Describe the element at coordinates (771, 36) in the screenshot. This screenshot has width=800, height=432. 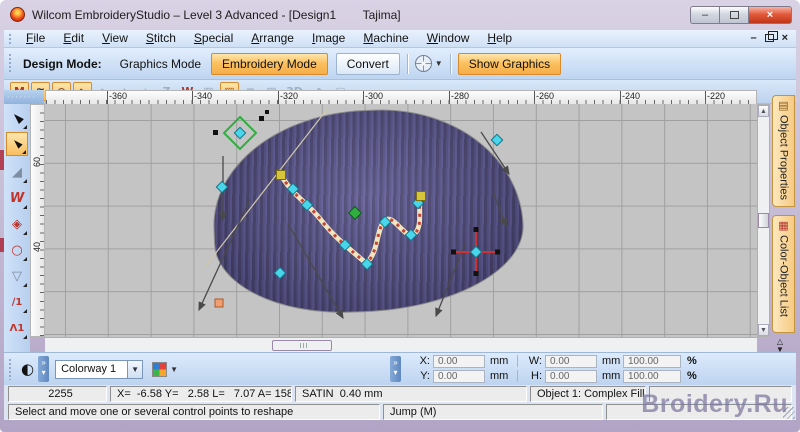
I see `mdi-restore-button` at that location.